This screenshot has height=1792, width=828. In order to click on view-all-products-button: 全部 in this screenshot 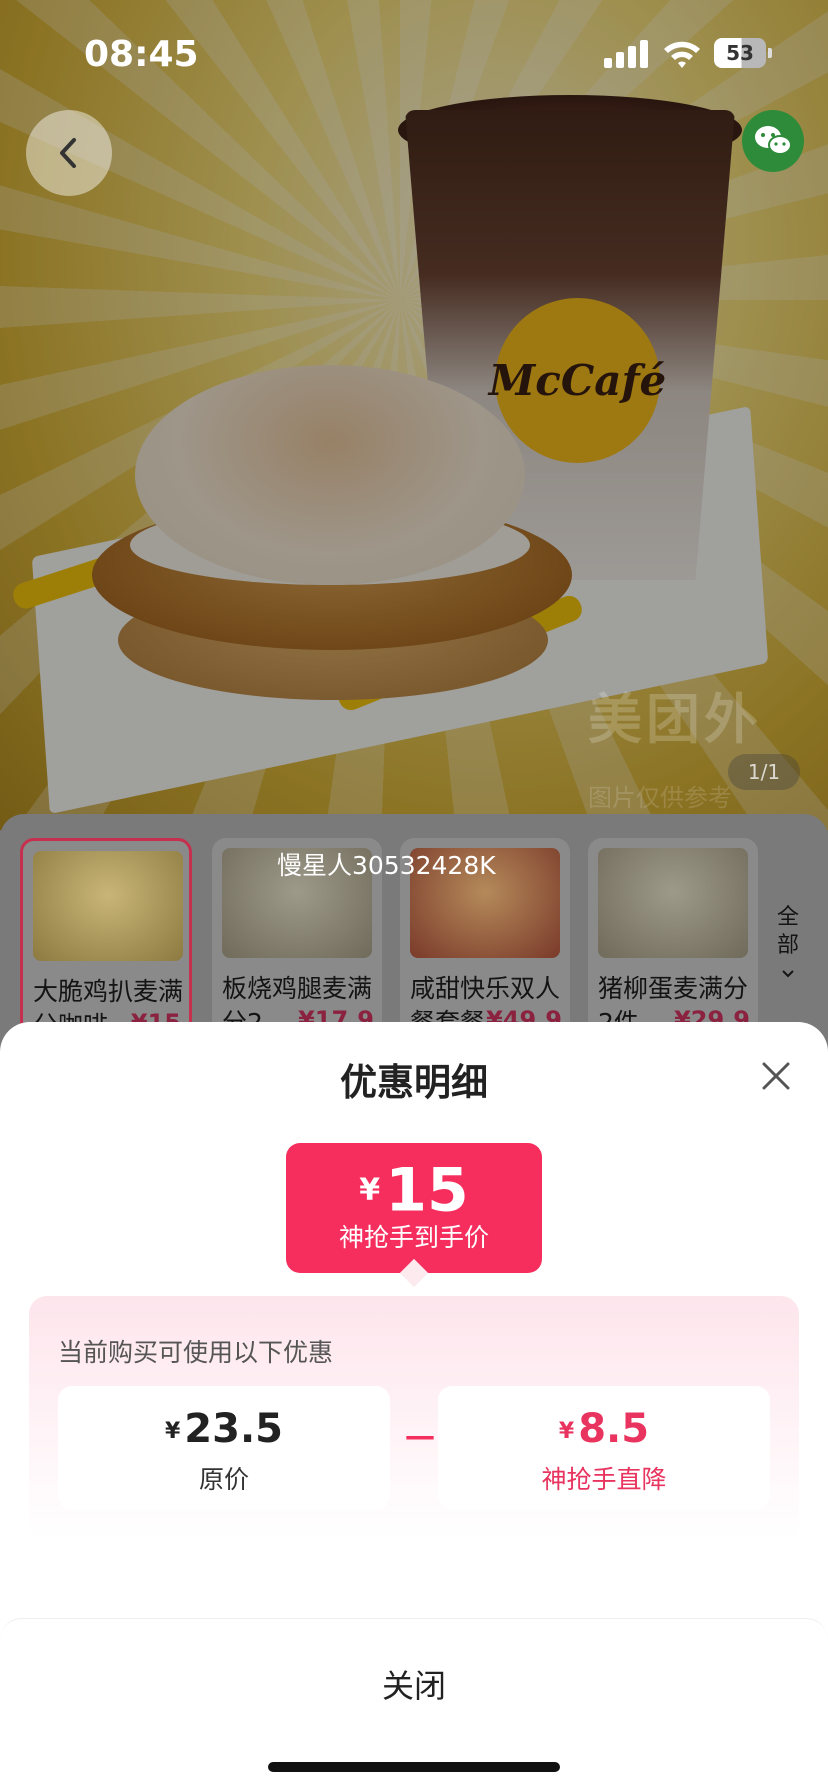, I will do `click(788, 946)`.